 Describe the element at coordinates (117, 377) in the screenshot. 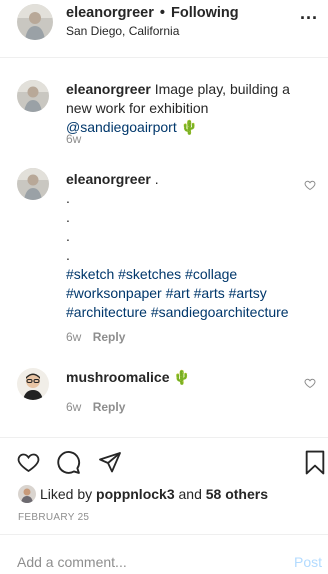

I see `comment-username: mushroomalice` at that location.